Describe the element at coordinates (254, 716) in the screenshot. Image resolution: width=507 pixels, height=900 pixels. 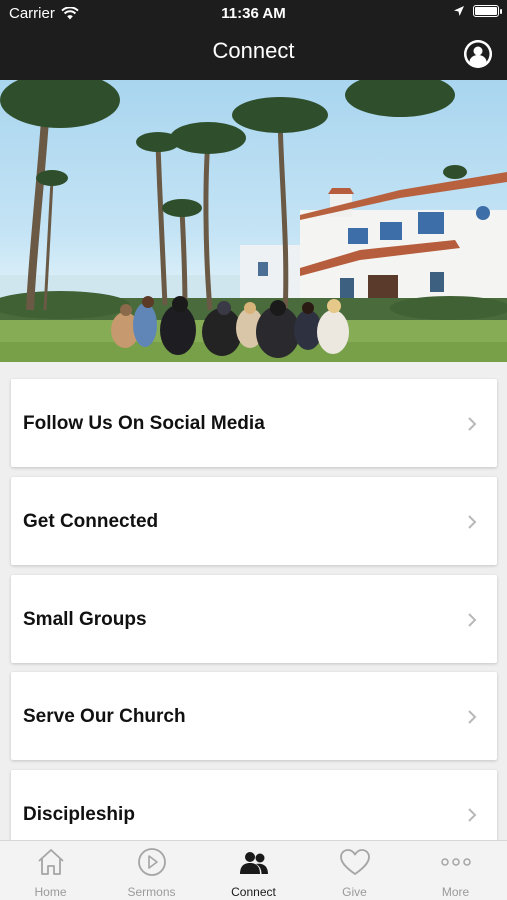
I see `menu-item-serve: Serve Our Church` at that location.